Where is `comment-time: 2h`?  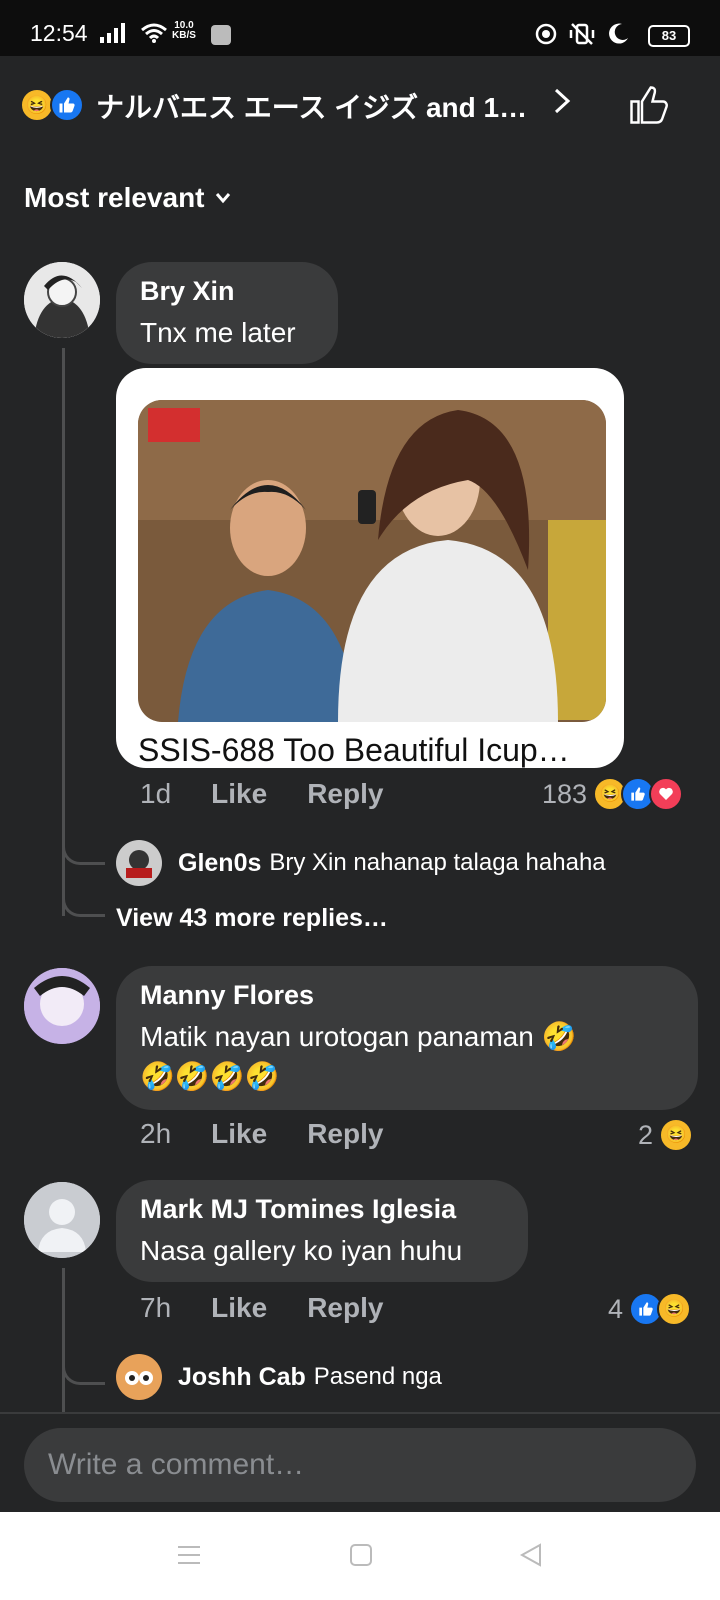 comment-time: 2h is located at coordinates (156, 1133).